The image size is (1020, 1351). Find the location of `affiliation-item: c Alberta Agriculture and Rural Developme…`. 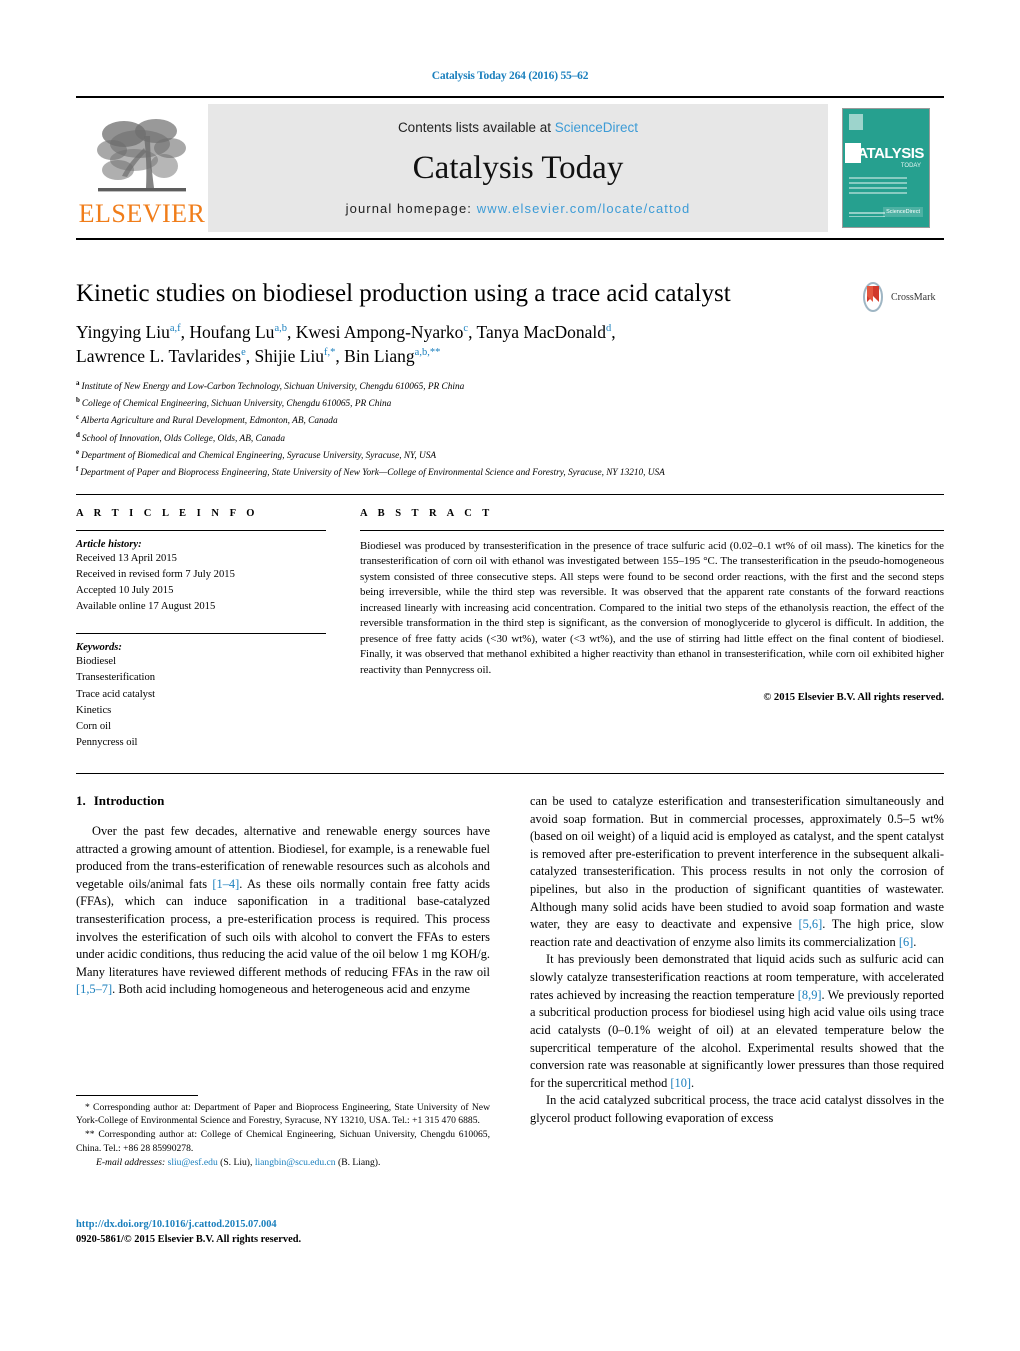

affiliation-item: c Alberta Agriculture and Rural Developme… is located at coordinates (510, 420).